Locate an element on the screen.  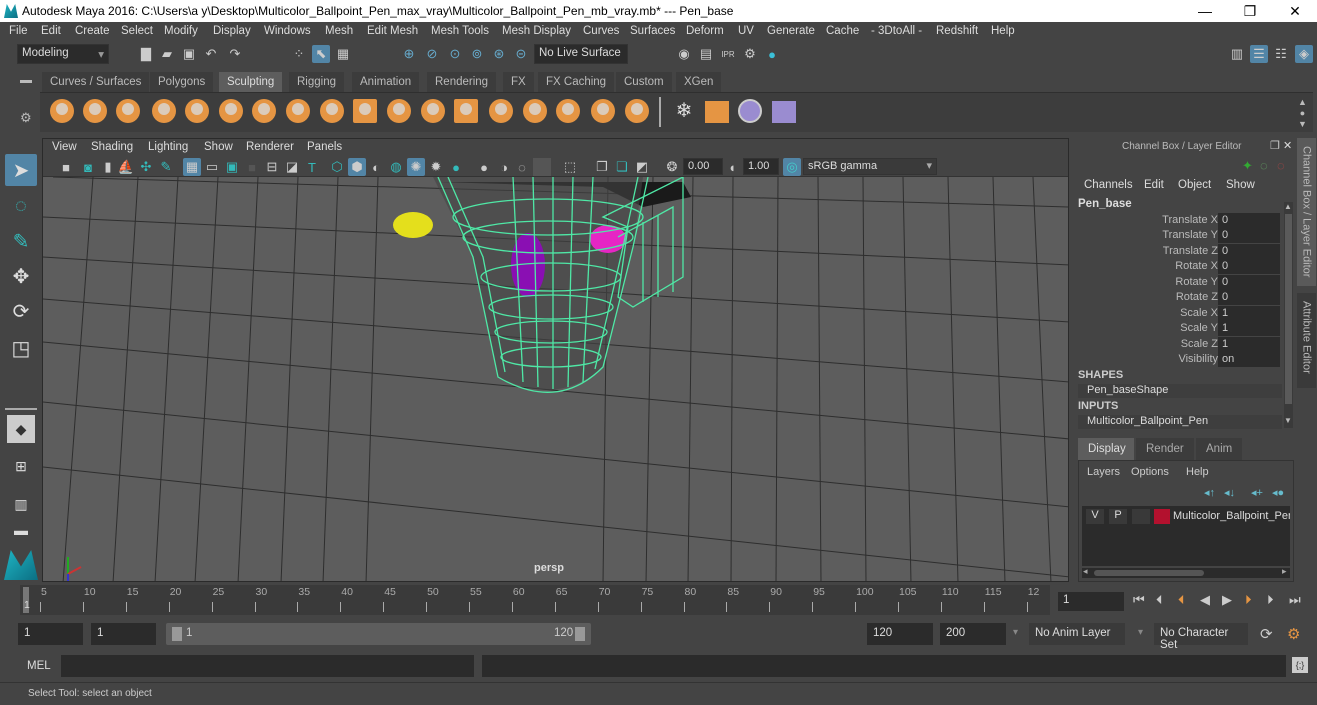
bookmark-icon: ▮ is located at coordinates (108, 167).